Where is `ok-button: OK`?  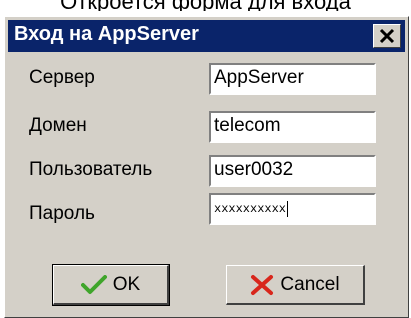
ok-button: OK is located at coordinates (111, 285).